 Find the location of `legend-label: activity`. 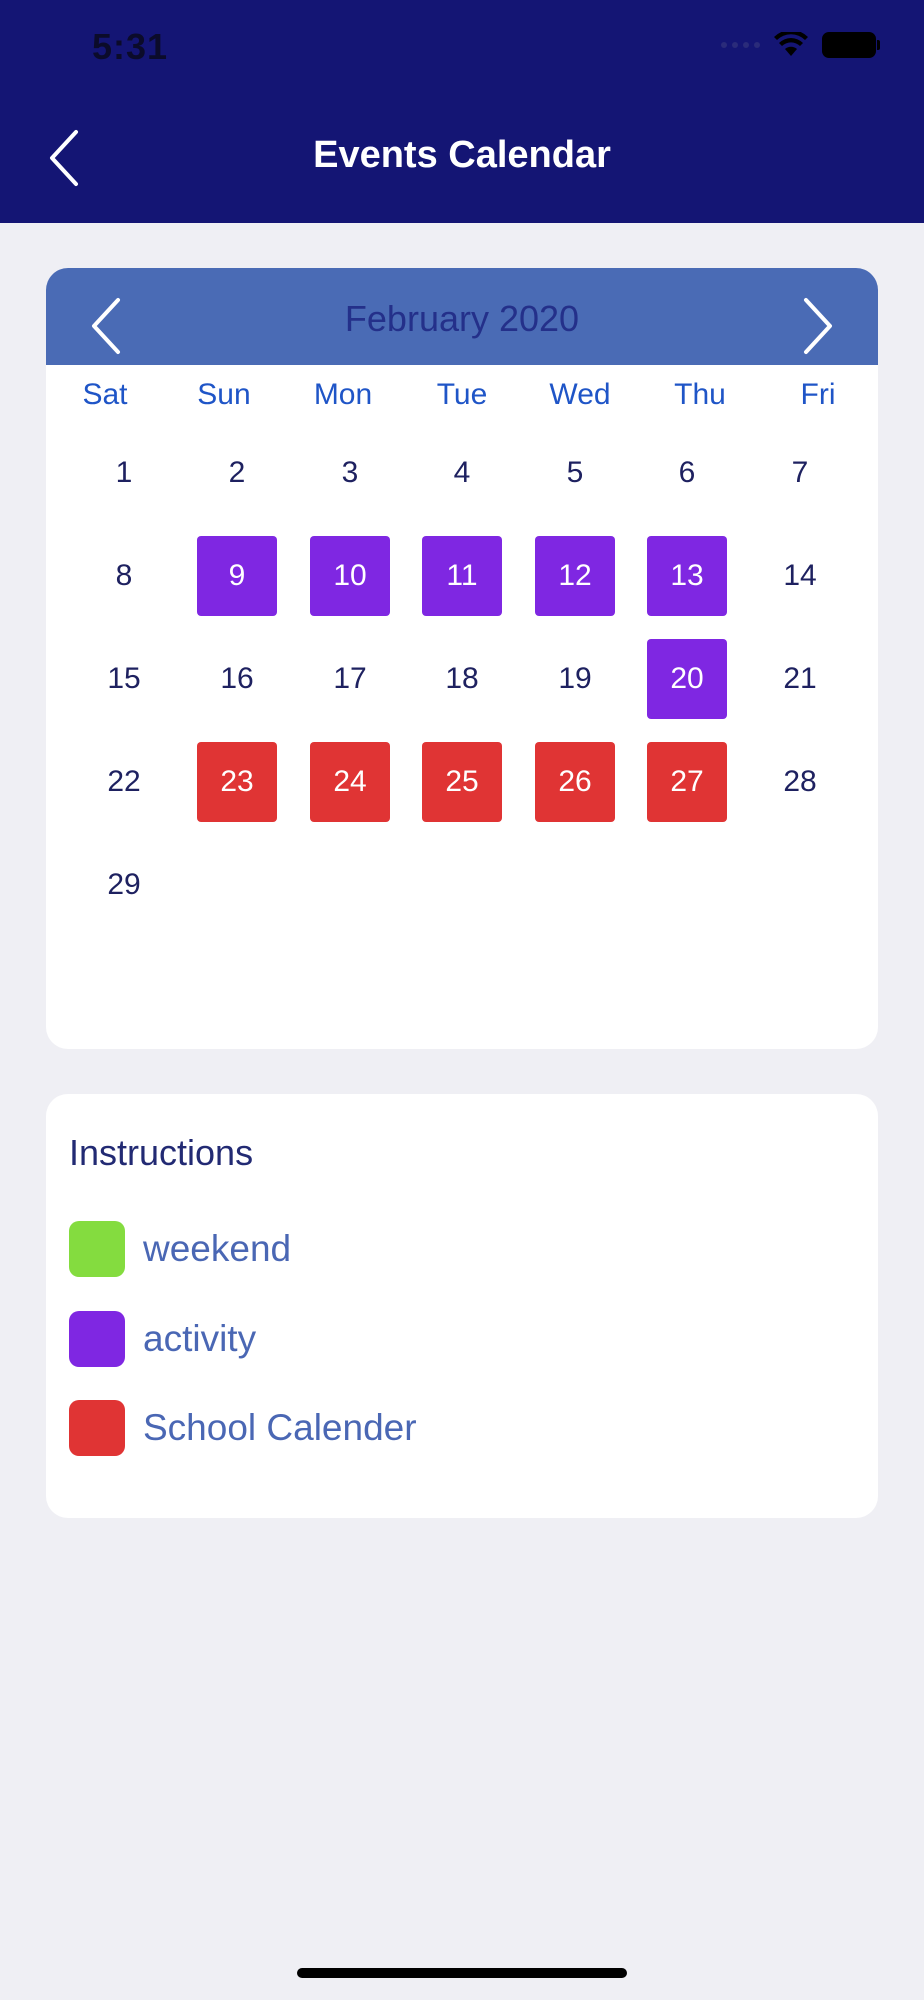

legend-label: activity is located at coordinates (200, 1338).